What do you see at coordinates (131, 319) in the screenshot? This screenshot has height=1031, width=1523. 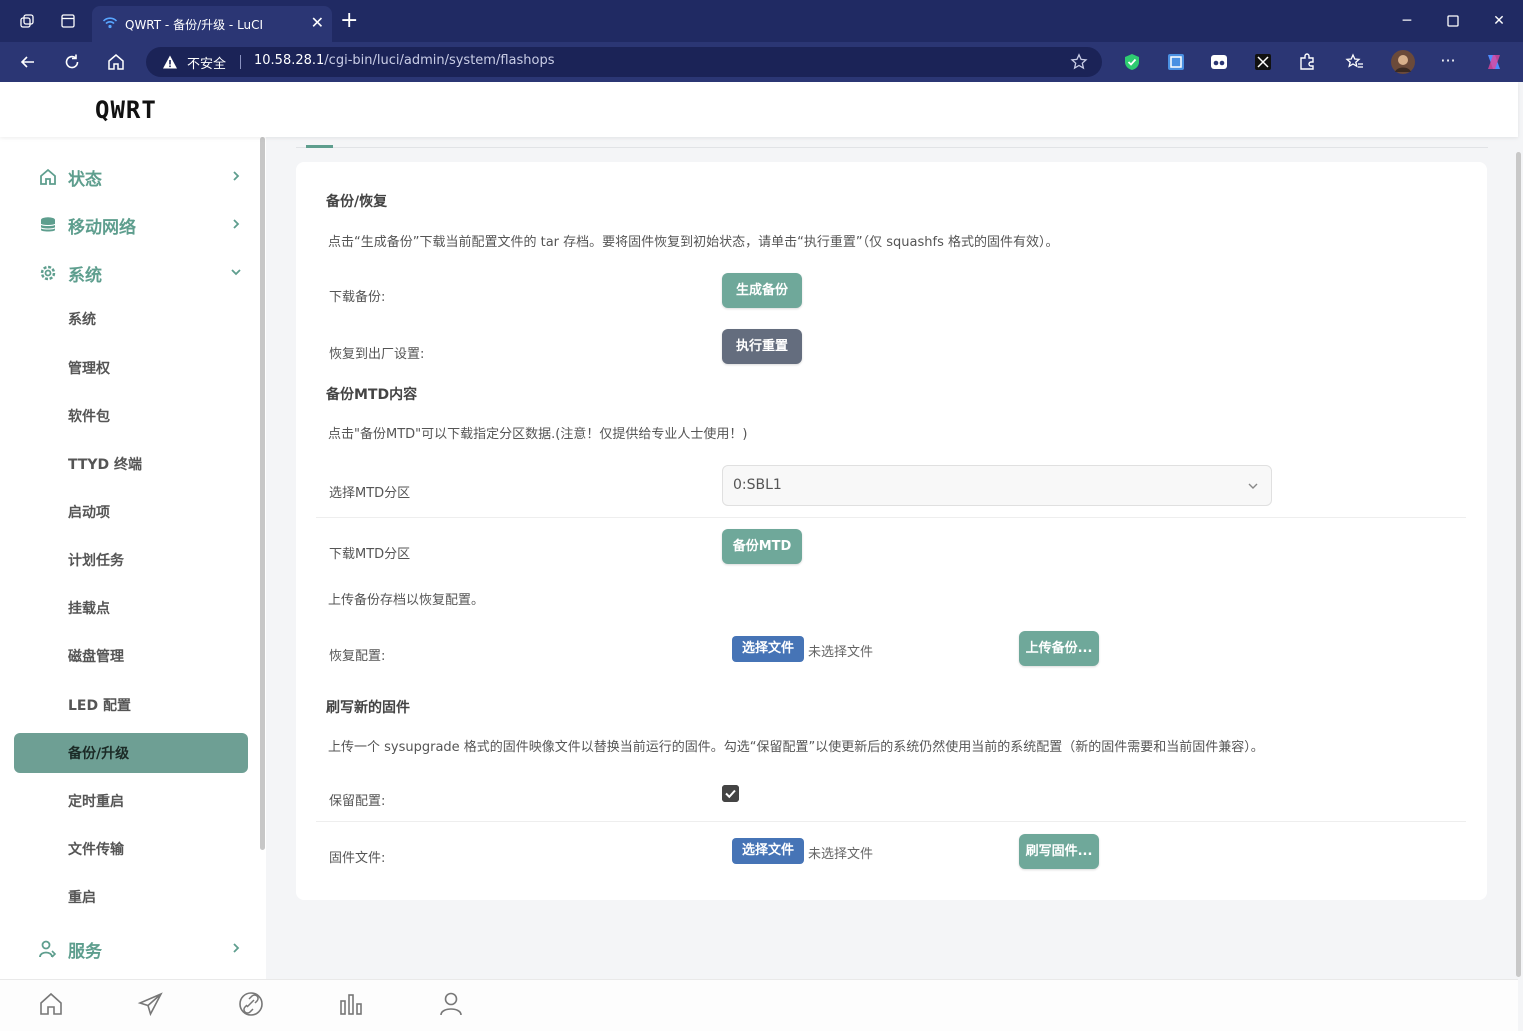 I see `sidebar-subitem-system: 系统` at bounding box center [131, 319].